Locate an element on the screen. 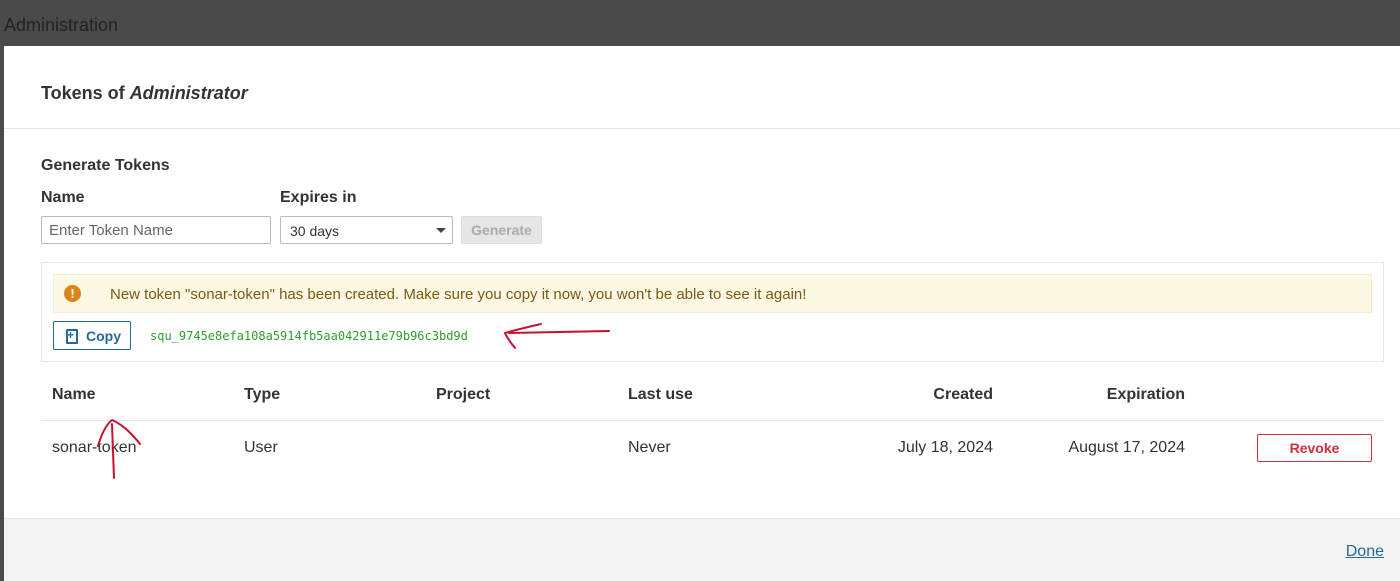  revoke-button: Revoke is located at coordinates (1314, 448).